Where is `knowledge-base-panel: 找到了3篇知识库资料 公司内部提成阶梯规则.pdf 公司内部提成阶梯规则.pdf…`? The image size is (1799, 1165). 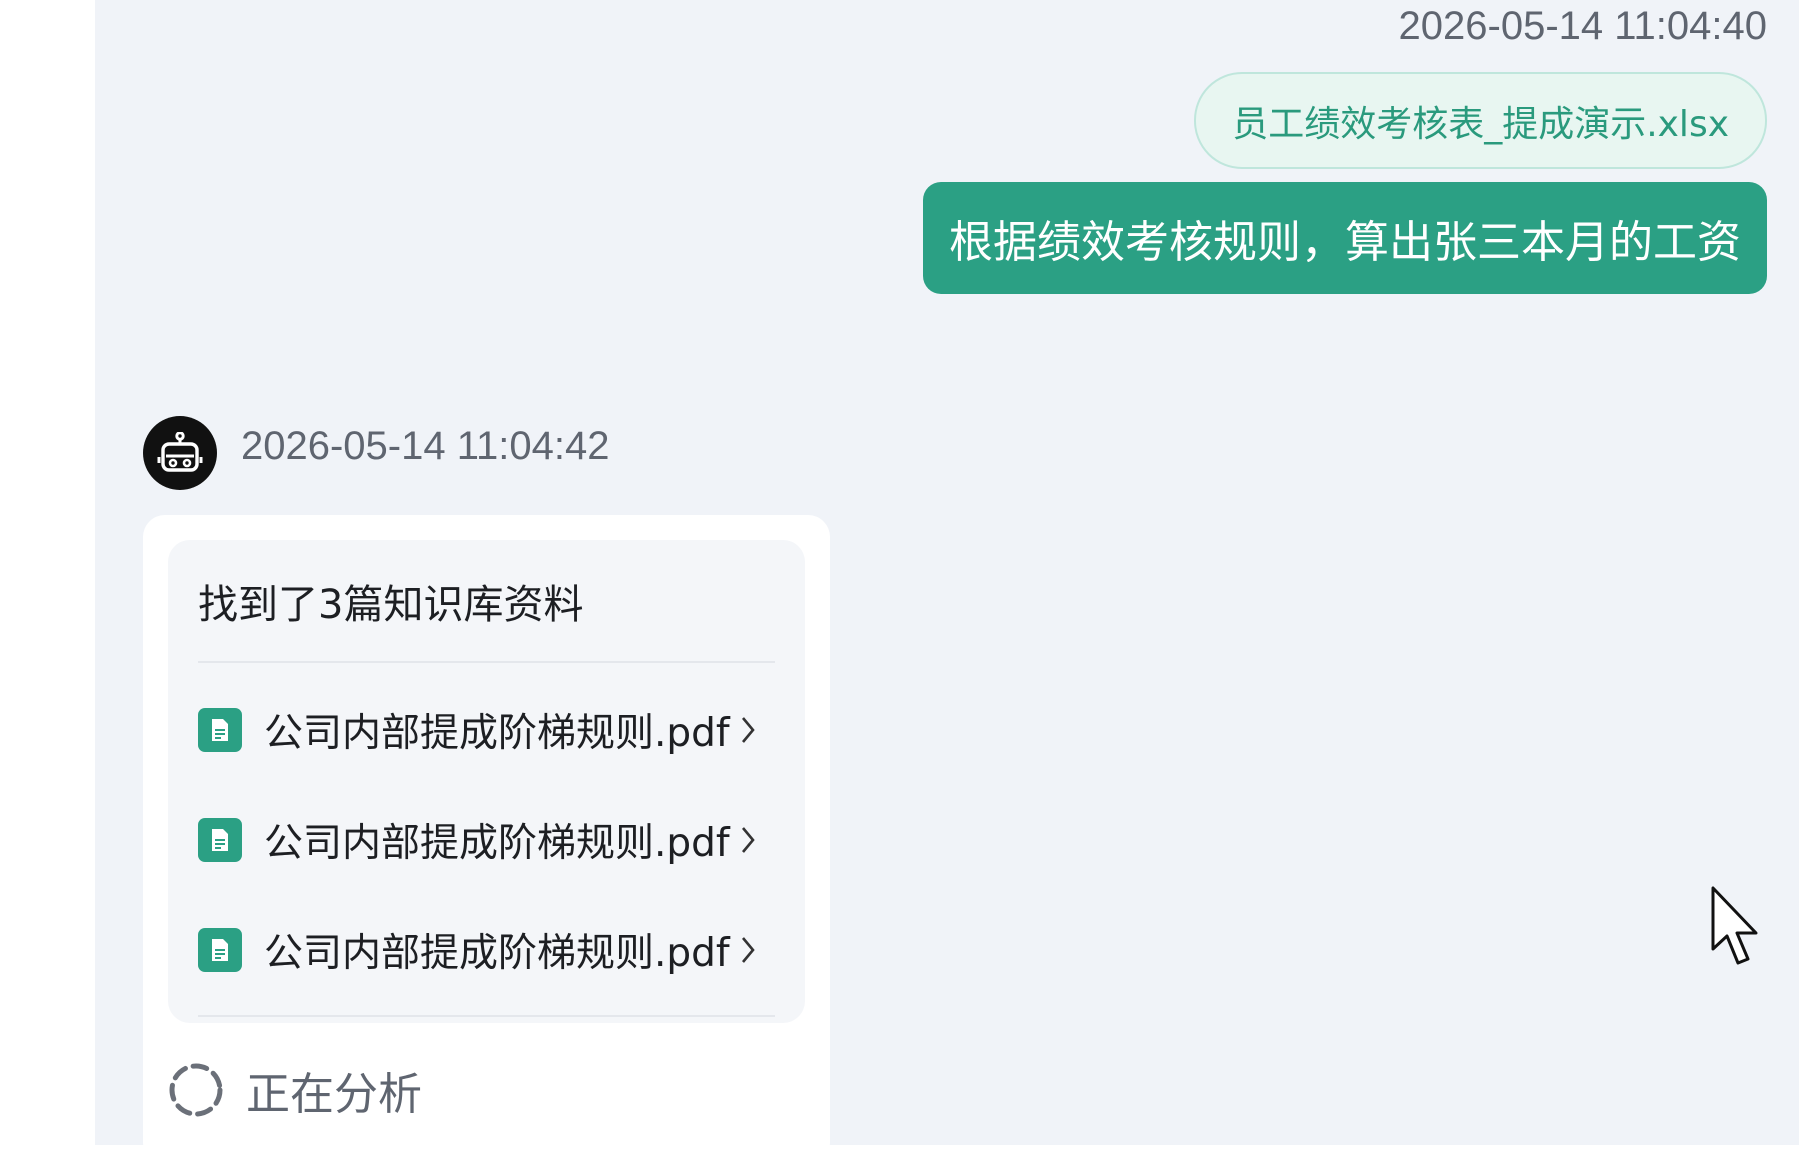
knowledge-base-panel: 找到了3篇知识库资料 公司内部提成阶梯规则.pdf 公司内部提成阶梯规则.pdf… is located at coordinates (486, 781).